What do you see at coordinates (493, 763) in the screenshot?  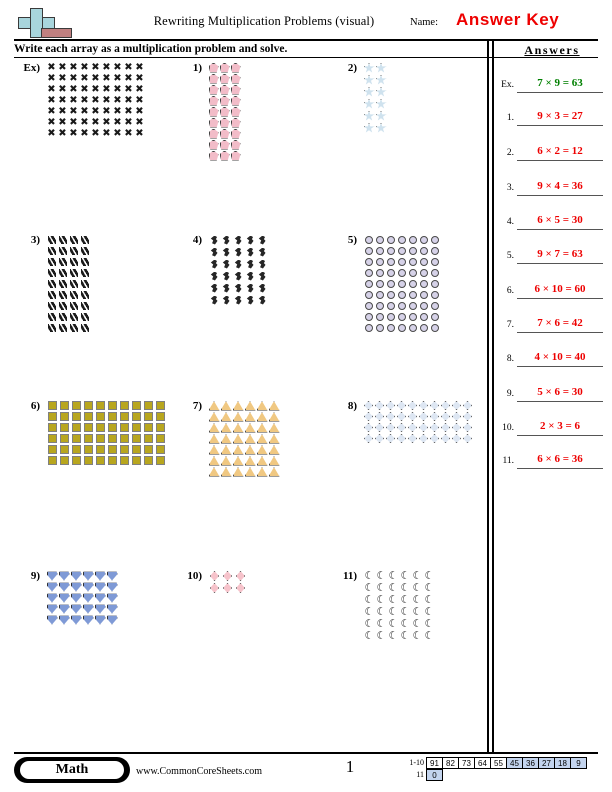 I see `score-row: 1-10 91 82 73 64 55 45 36 27 18 9` at bounding box center [493, 763].